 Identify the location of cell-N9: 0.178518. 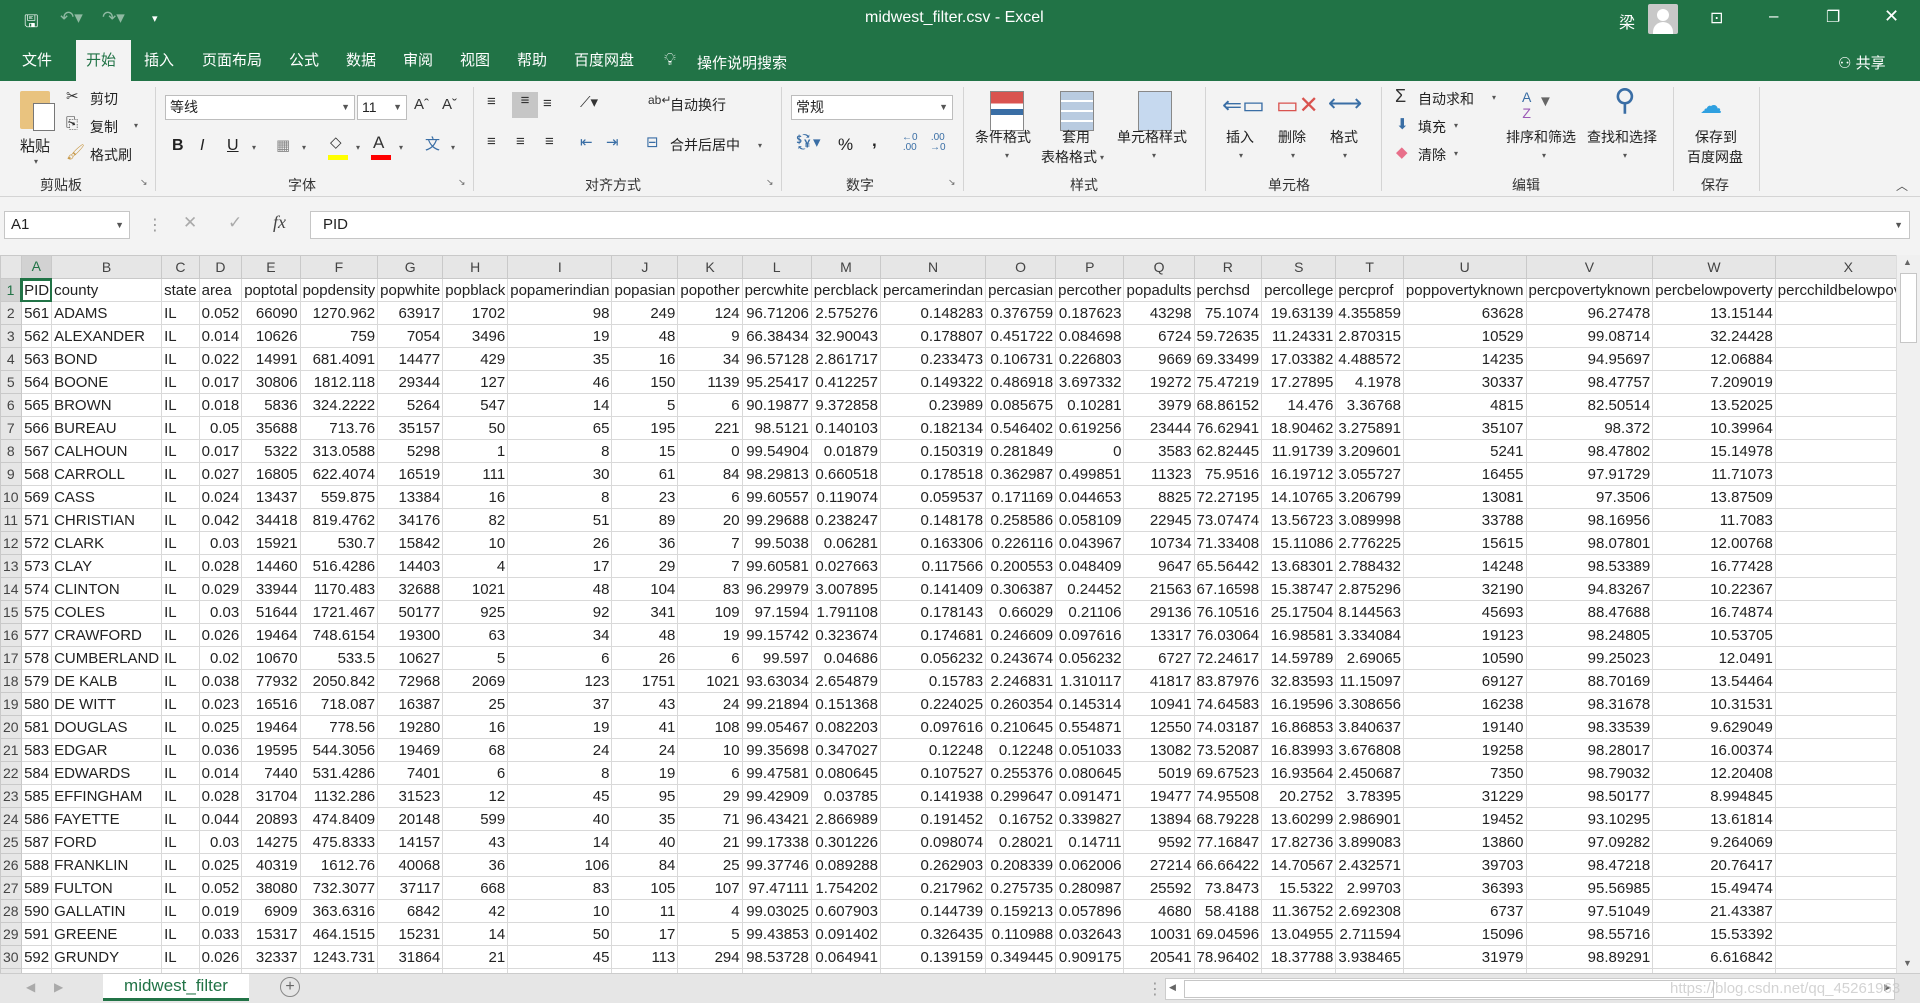
(933, 474).